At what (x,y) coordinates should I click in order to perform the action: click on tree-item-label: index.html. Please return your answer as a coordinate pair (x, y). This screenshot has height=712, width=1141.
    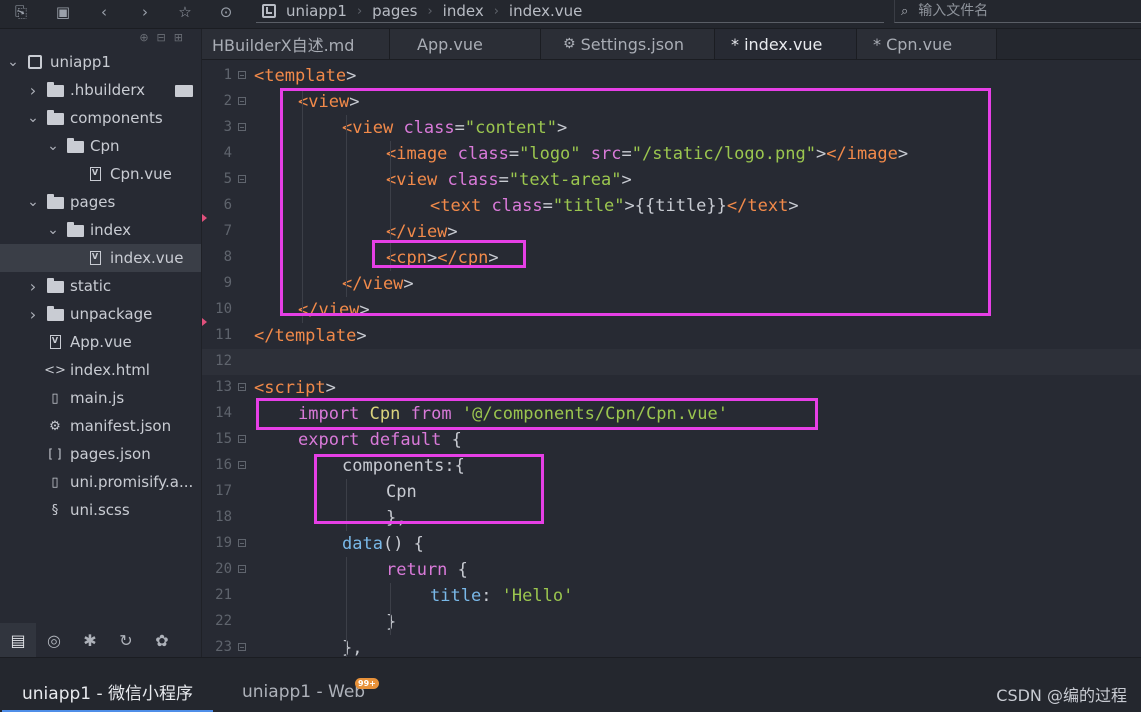
    Looking at the image, I should click on (110, 370).